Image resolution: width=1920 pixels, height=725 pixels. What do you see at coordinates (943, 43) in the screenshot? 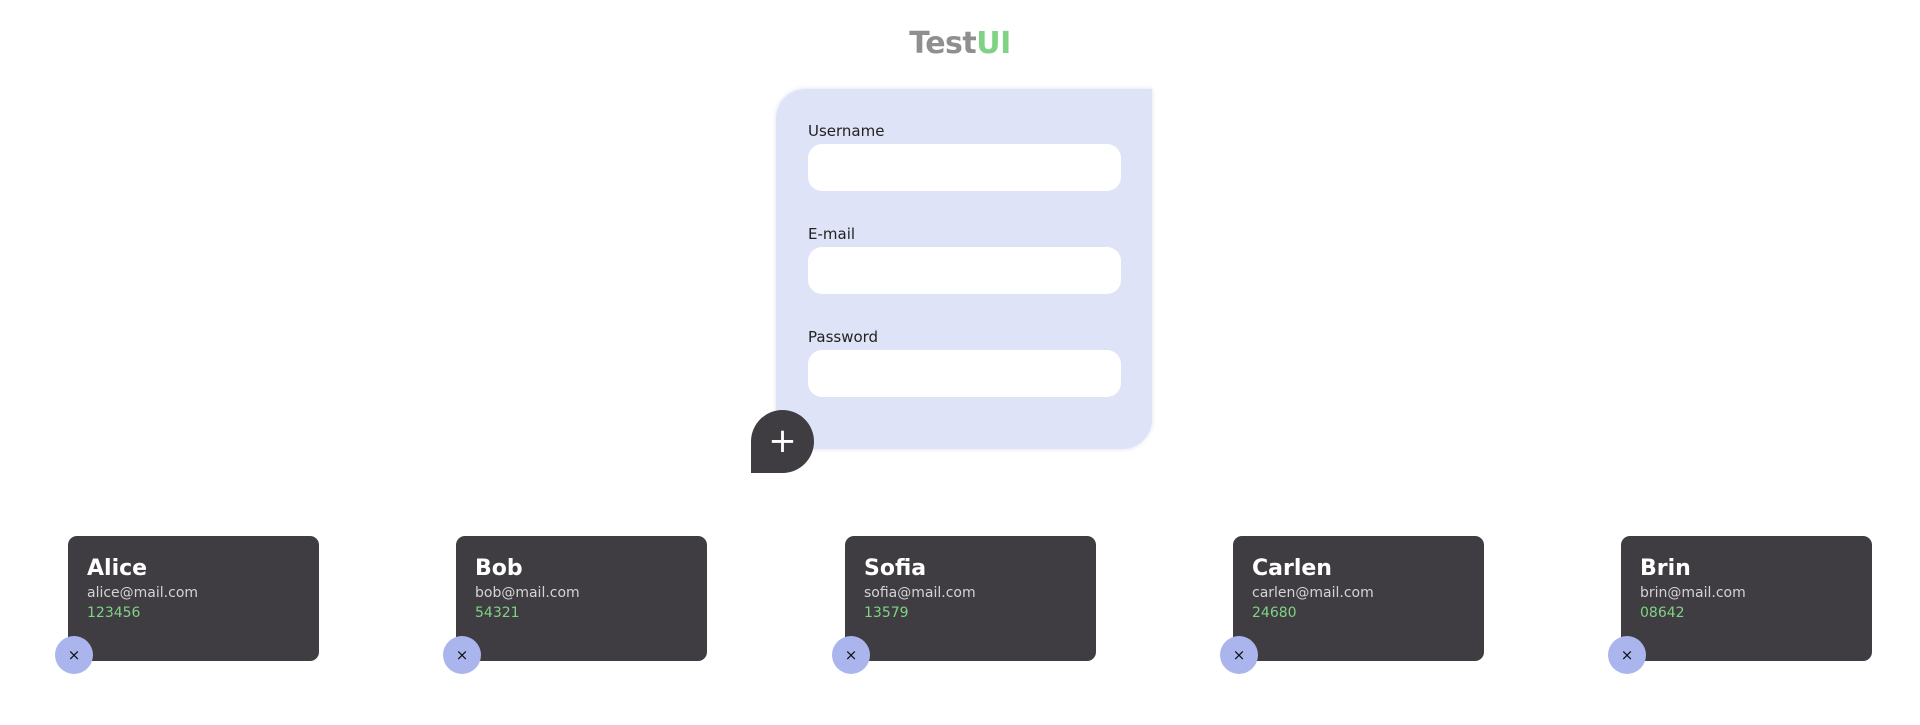
I see `logo-text-primary: Test` at bounding box center [943, 43].